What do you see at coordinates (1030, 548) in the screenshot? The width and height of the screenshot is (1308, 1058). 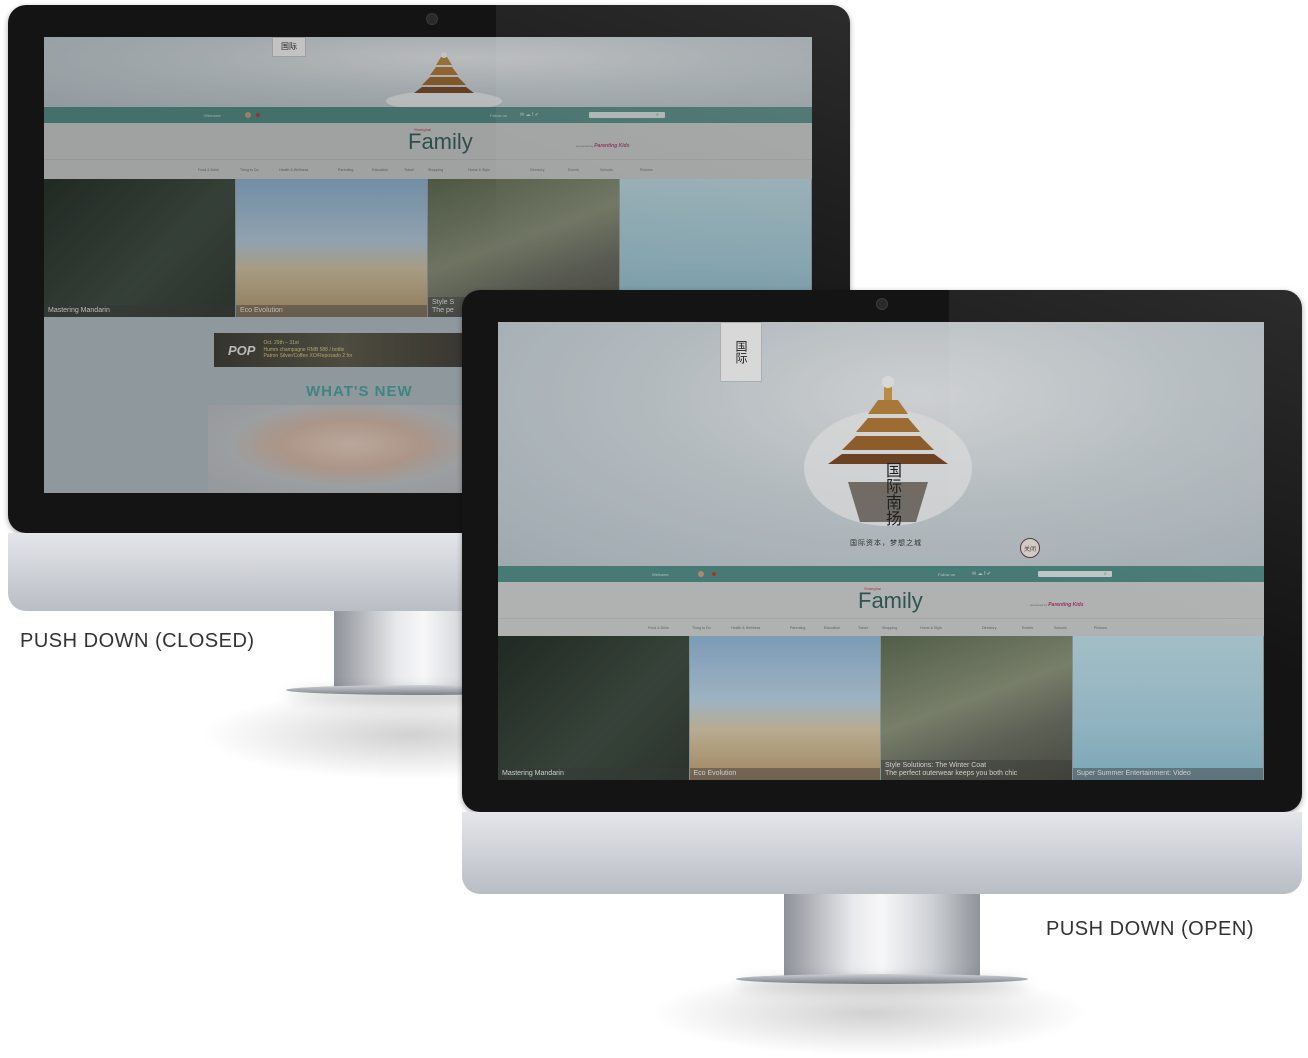 I see `pushdown-close-button: 关闭` at bounding box center [1030, 548].